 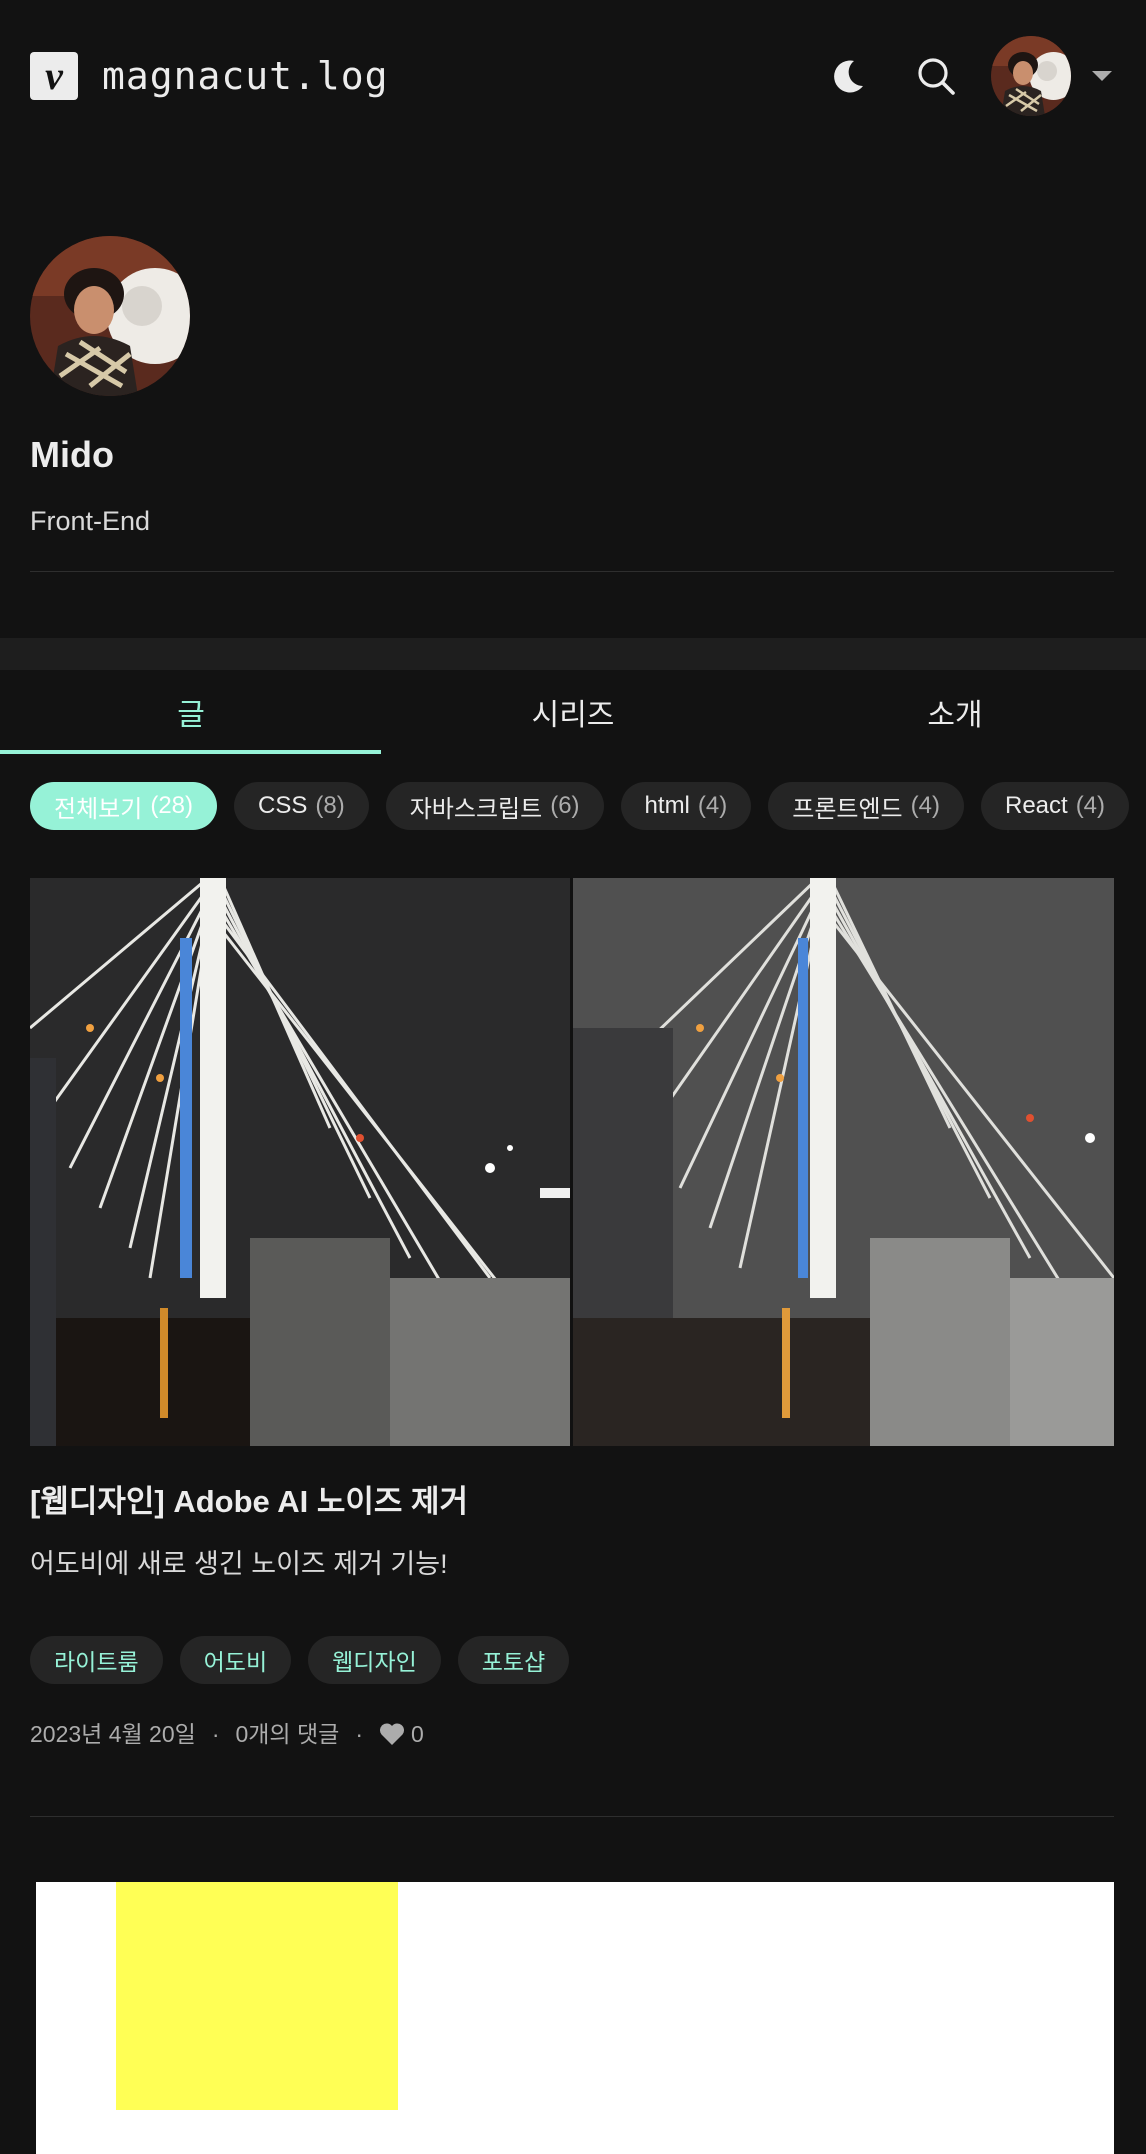 I want to click on search-button, so click(x=936, y=76).